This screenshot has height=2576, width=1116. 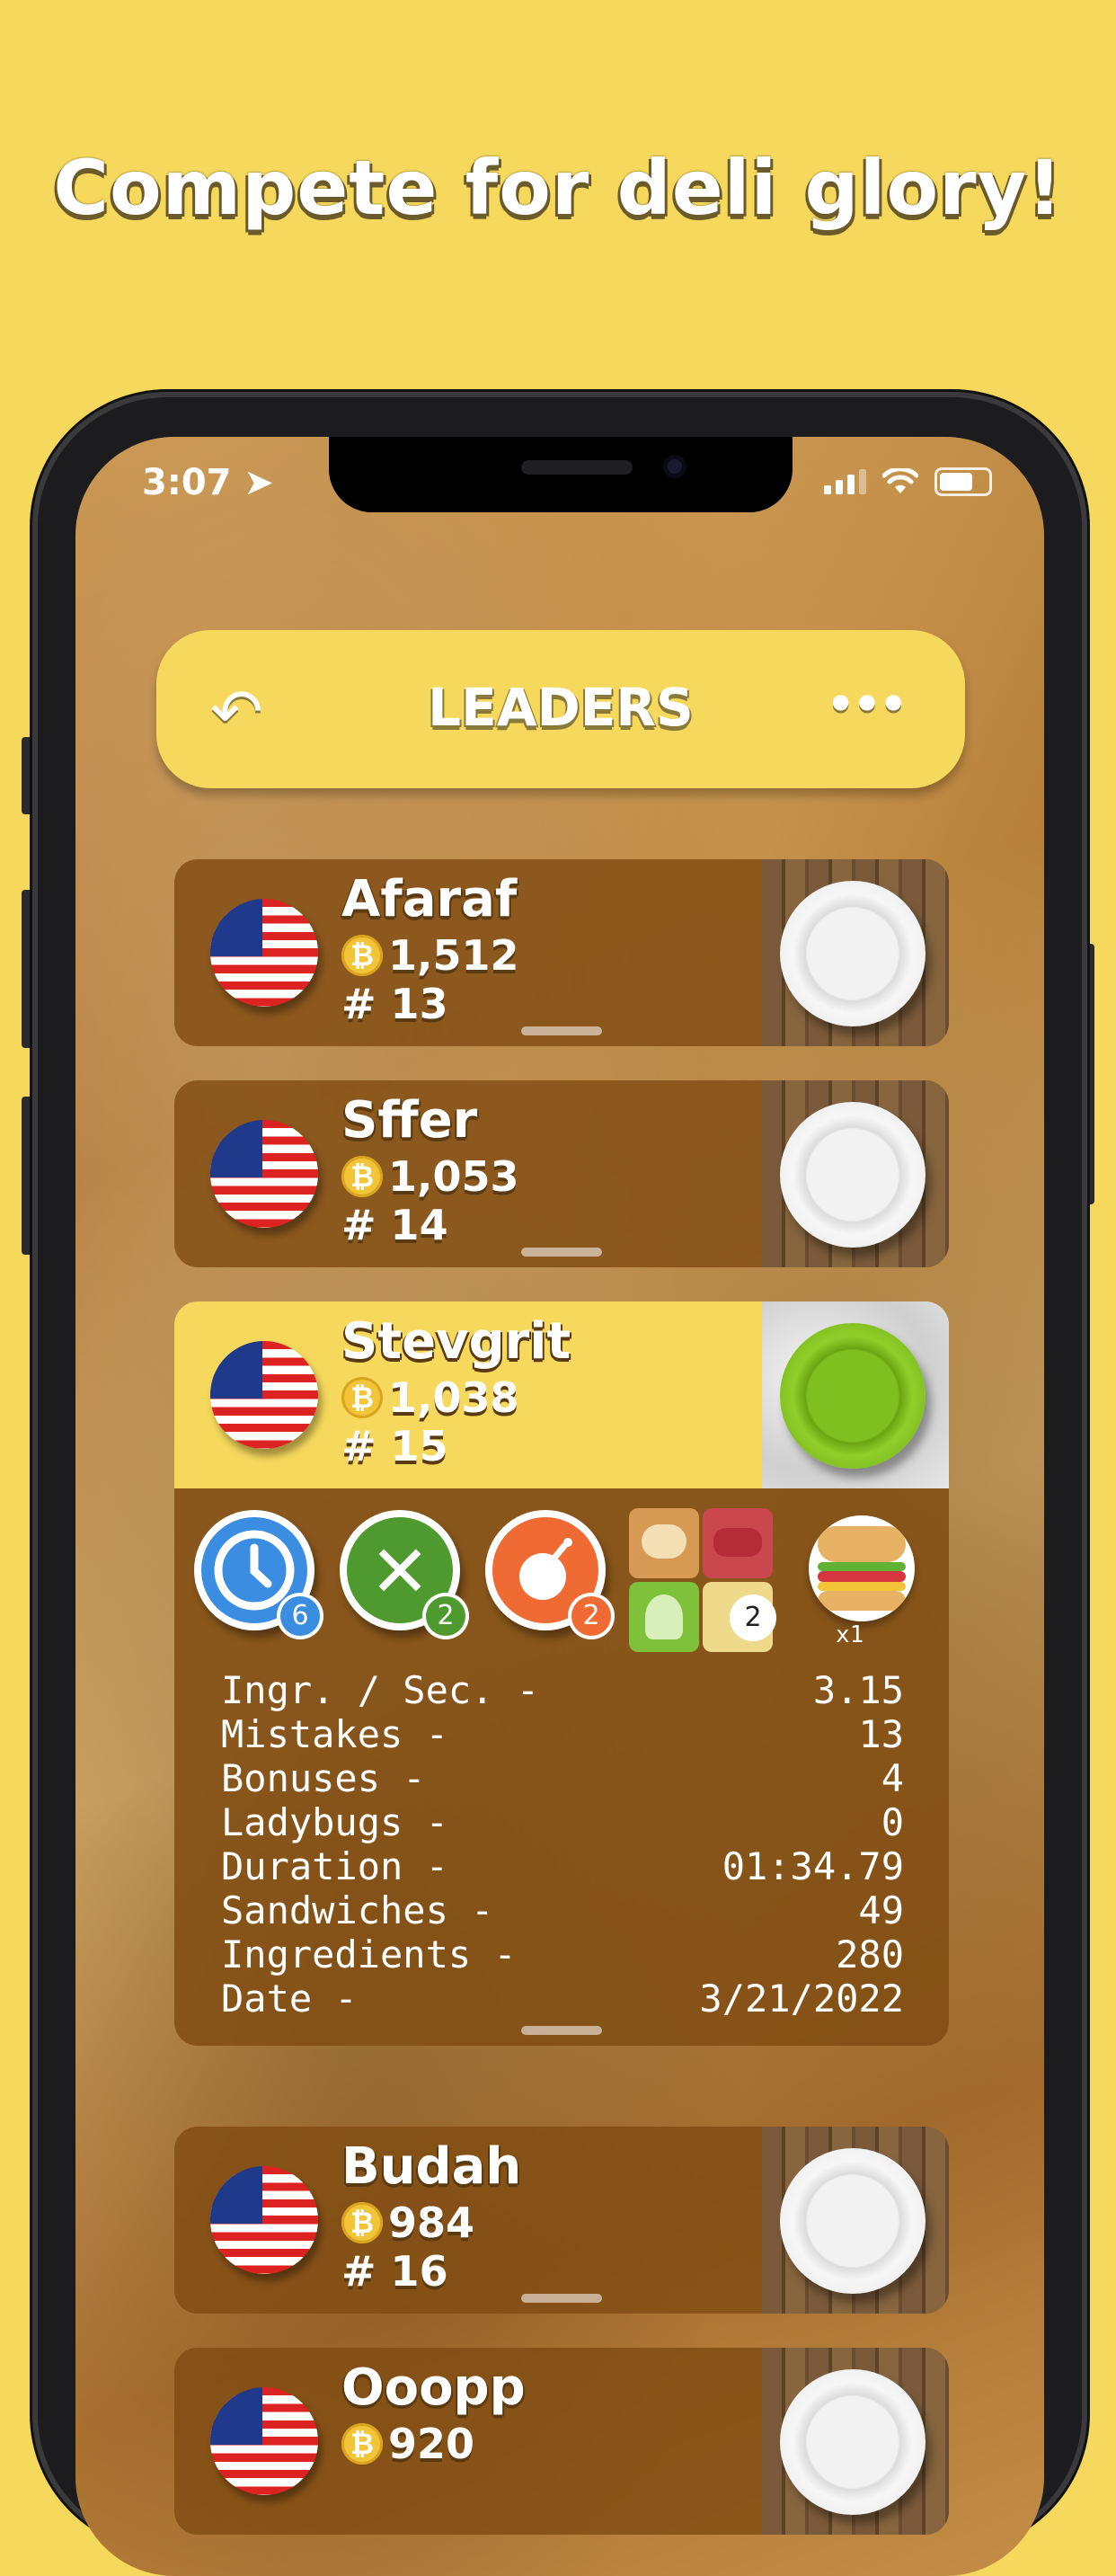 What do you see at coordinates (562, 1734) in the screenshot?
I see `stat-row: Mistakes -13` at bounding box center [562, 1734].